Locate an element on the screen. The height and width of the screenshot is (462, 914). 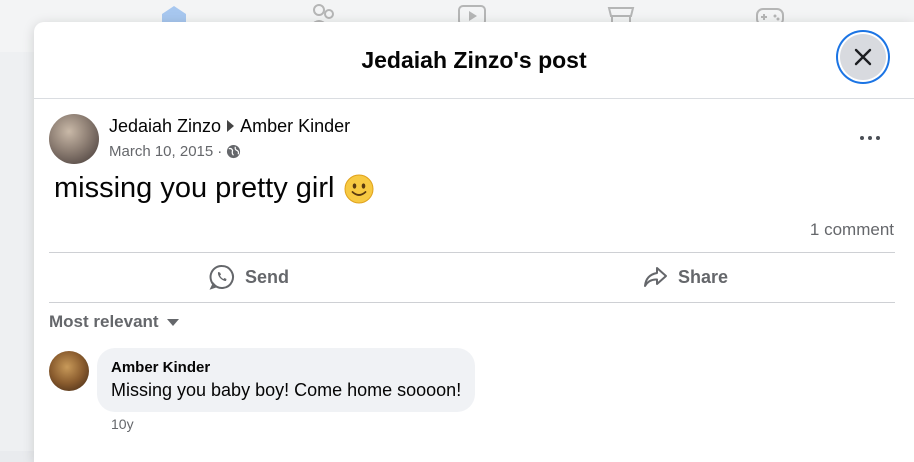
whatsapp-icon is located at coordinates (221, 277).